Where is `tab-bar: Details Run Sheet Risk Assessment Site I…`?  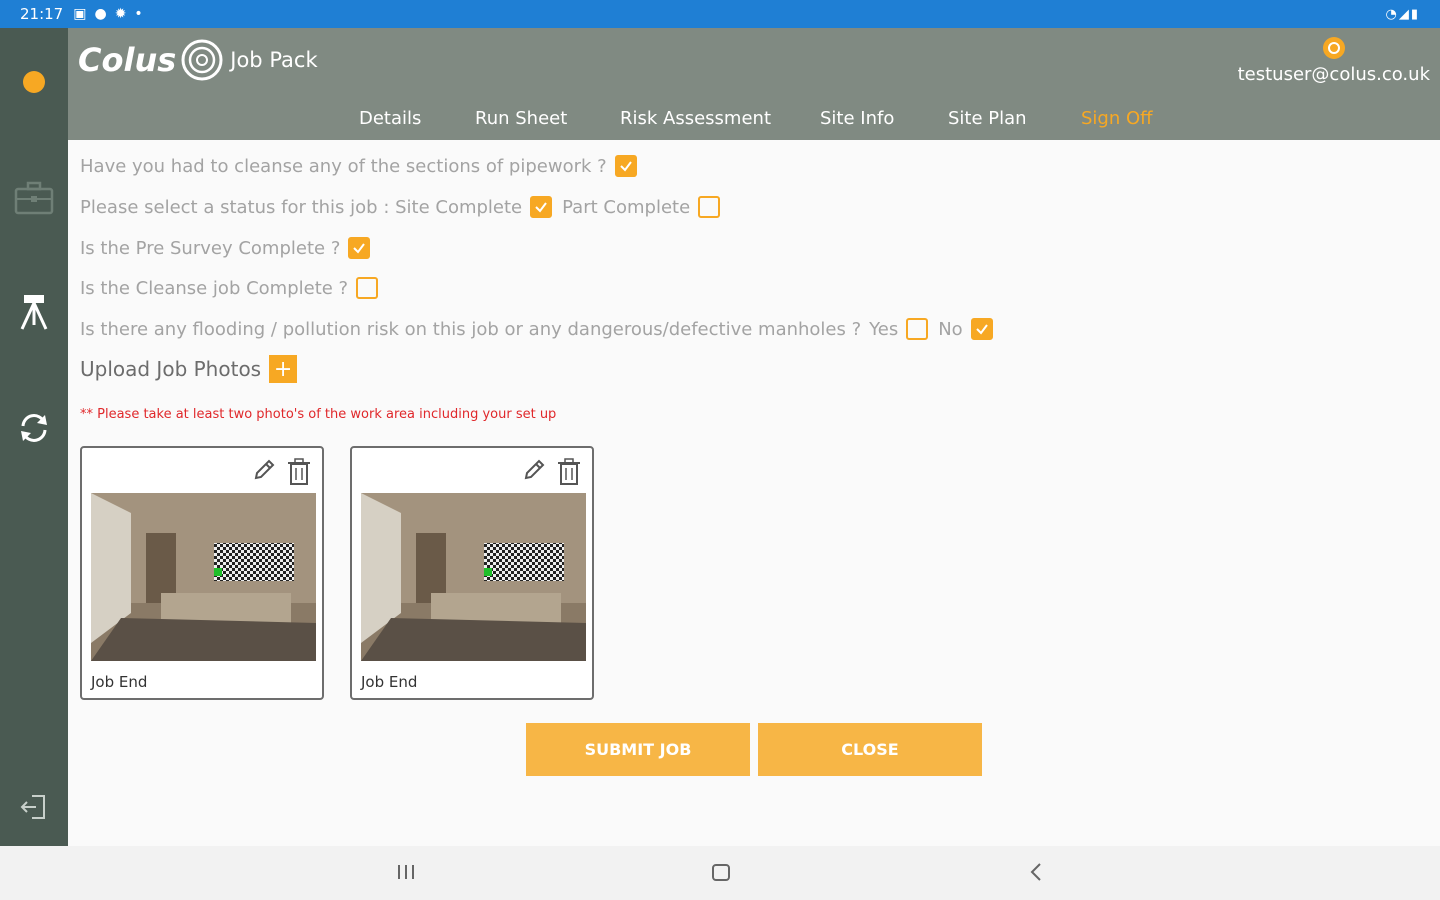 tab-bar: Details Run Sheet Risk Assessment Site I… is located at coordinates (754, 123).